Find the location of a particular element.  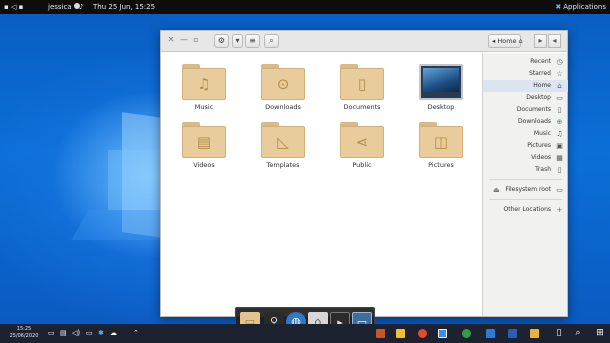

folder-desktop: Desktop is located at coordinates (441, 87).